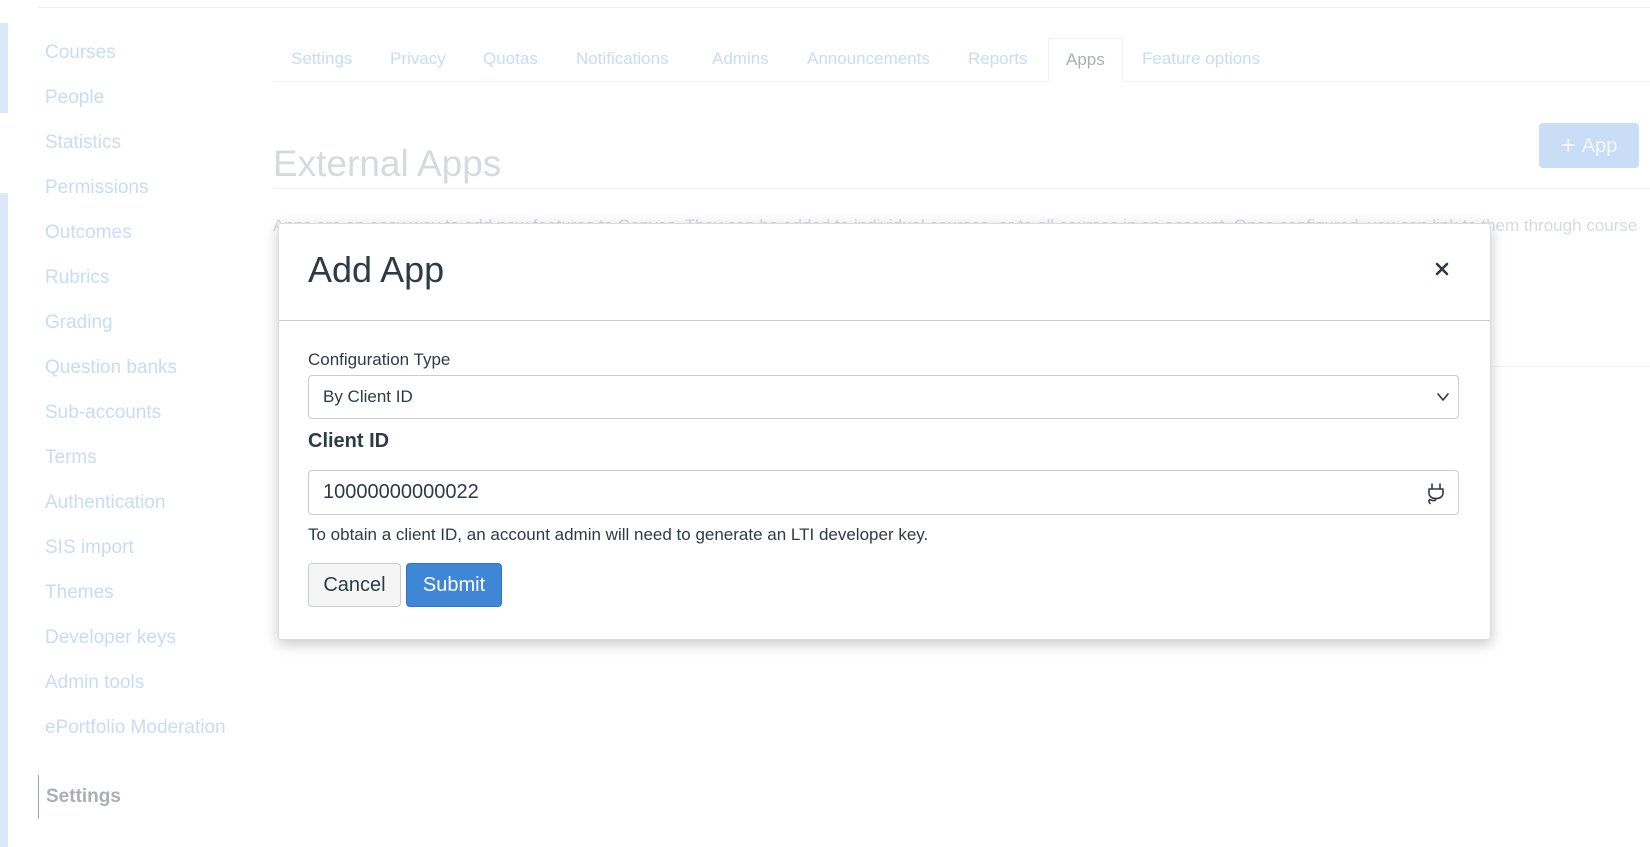 The height and width of the screenshot is (847, 1650). I want to click on add-app-button: + App, so click(1589, 145).